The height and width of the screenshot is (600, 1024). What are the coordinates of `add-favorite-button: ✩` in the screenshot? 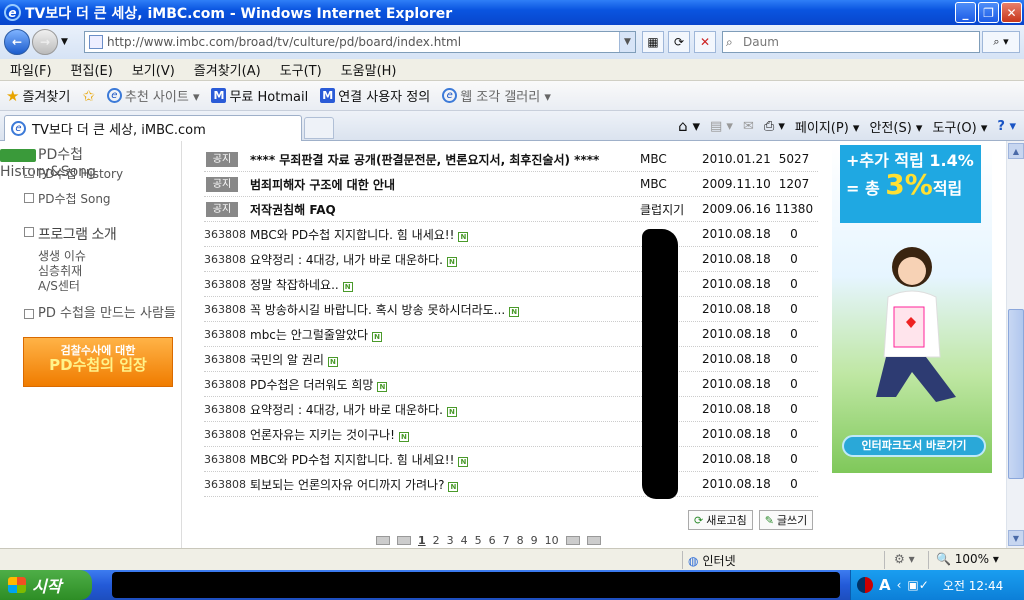 It's located at (88, 96).